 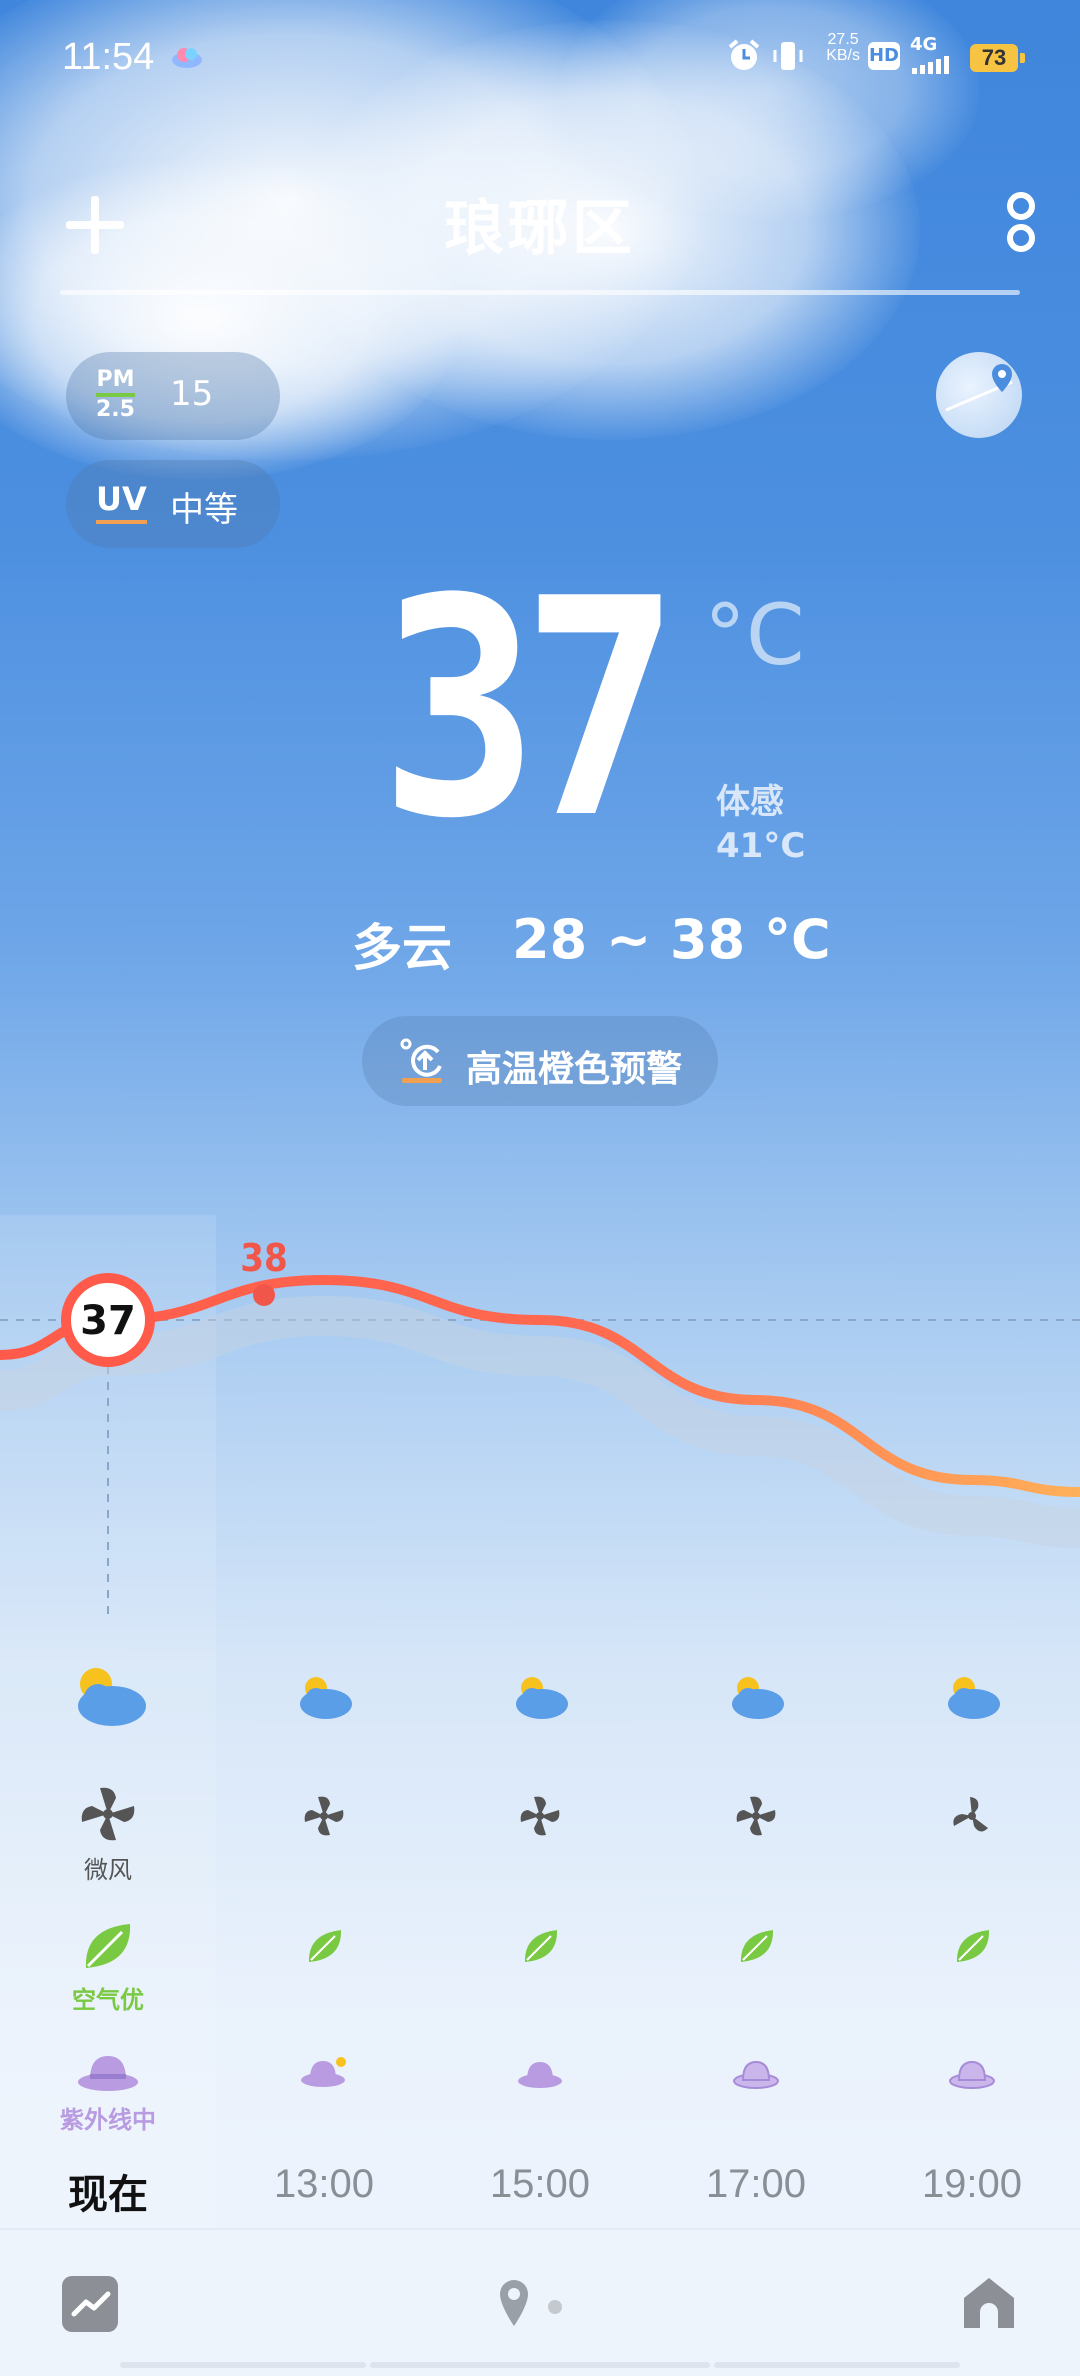 I want to click on pm-label-bottom: 2.5, so click(x=115, y=409).